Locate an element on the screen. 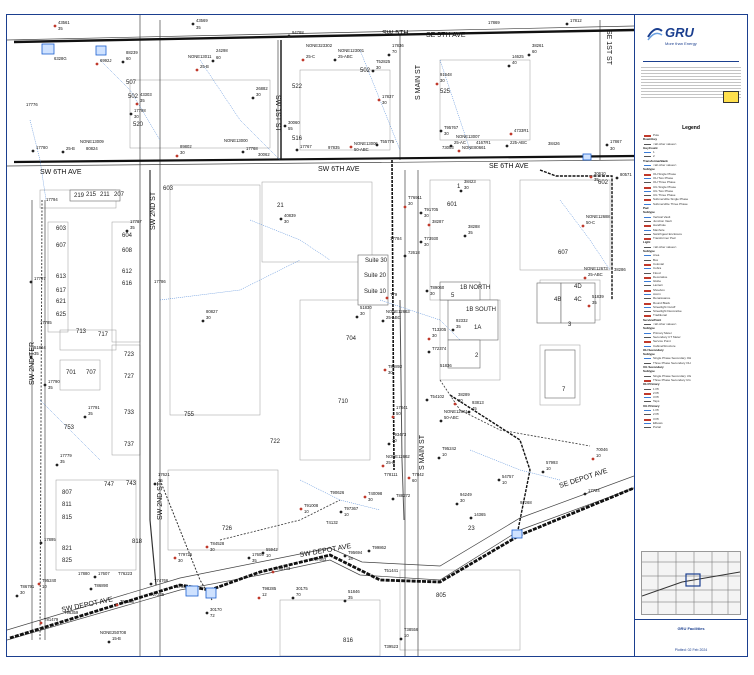 Image resolution: width=754 pixels, height=675 pixels. facility-label: 6992J is located at coordinates (105, 60).